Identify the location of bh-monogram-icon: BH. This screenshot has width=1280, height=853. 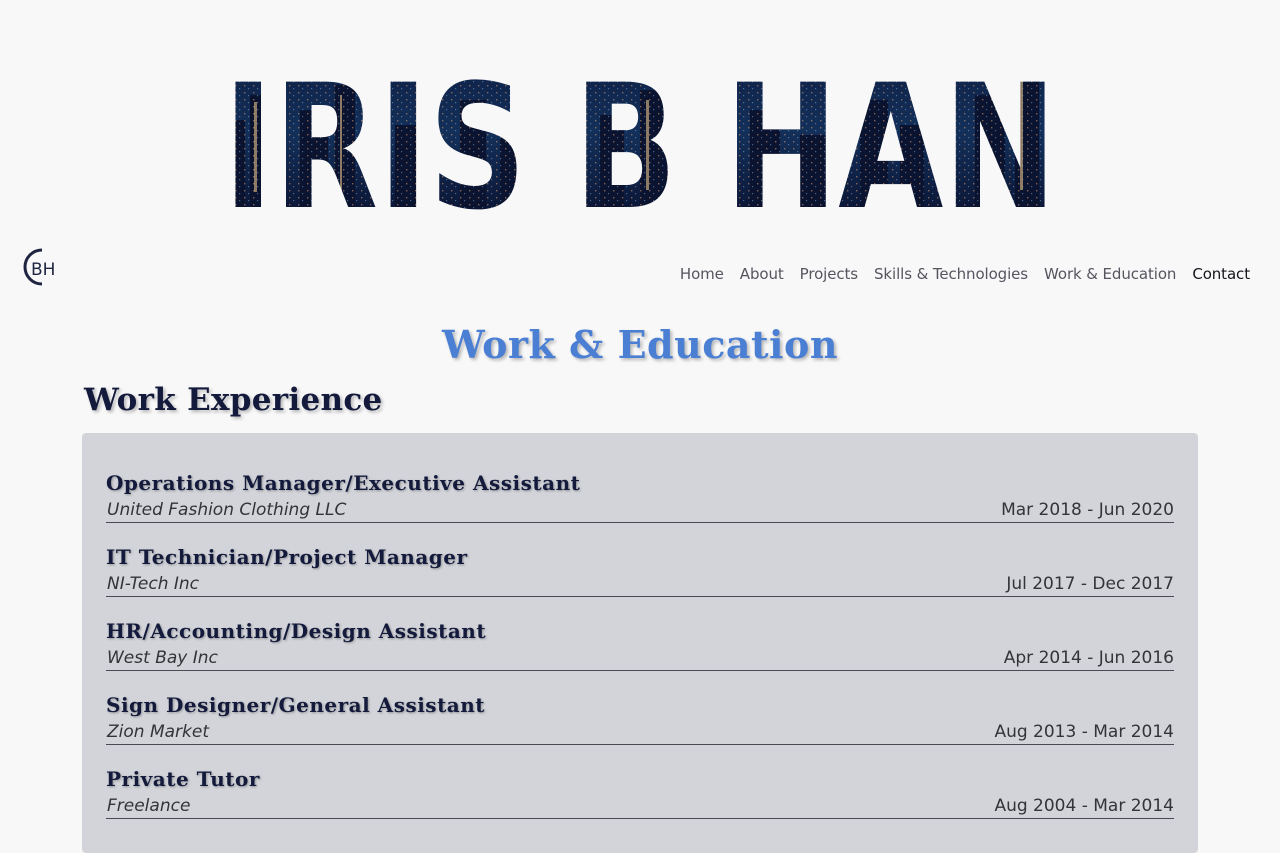
(39, 267).